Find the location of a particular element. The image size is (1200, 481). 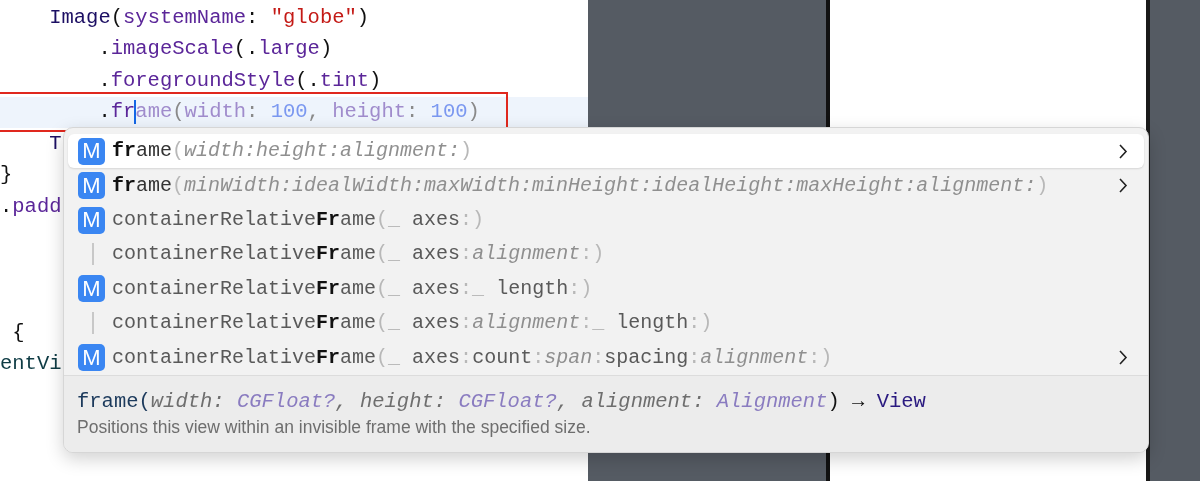

completion-signature: containerRelativeFrame(_ axes:alignment:_ length:) is located at coordinates (412, 323).